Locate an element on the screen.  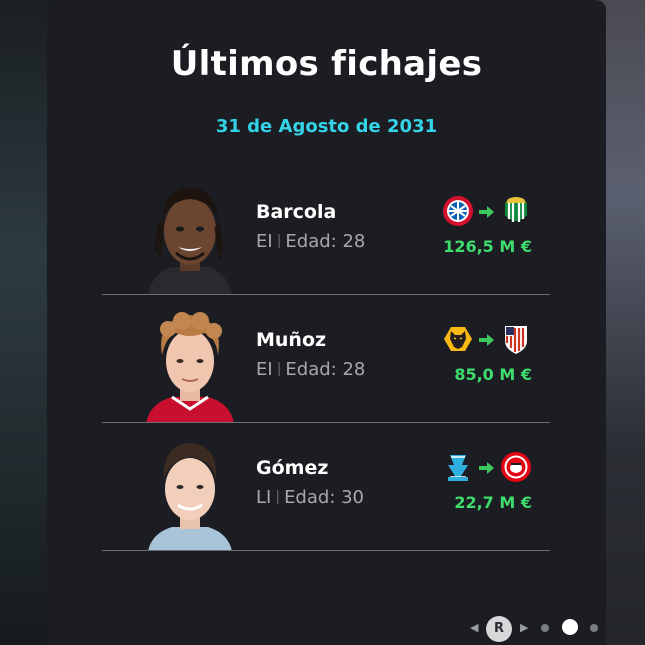
transfer-row: Gómez LI | Edad: 30 22,7 M € is located at coordinates (326, 490).